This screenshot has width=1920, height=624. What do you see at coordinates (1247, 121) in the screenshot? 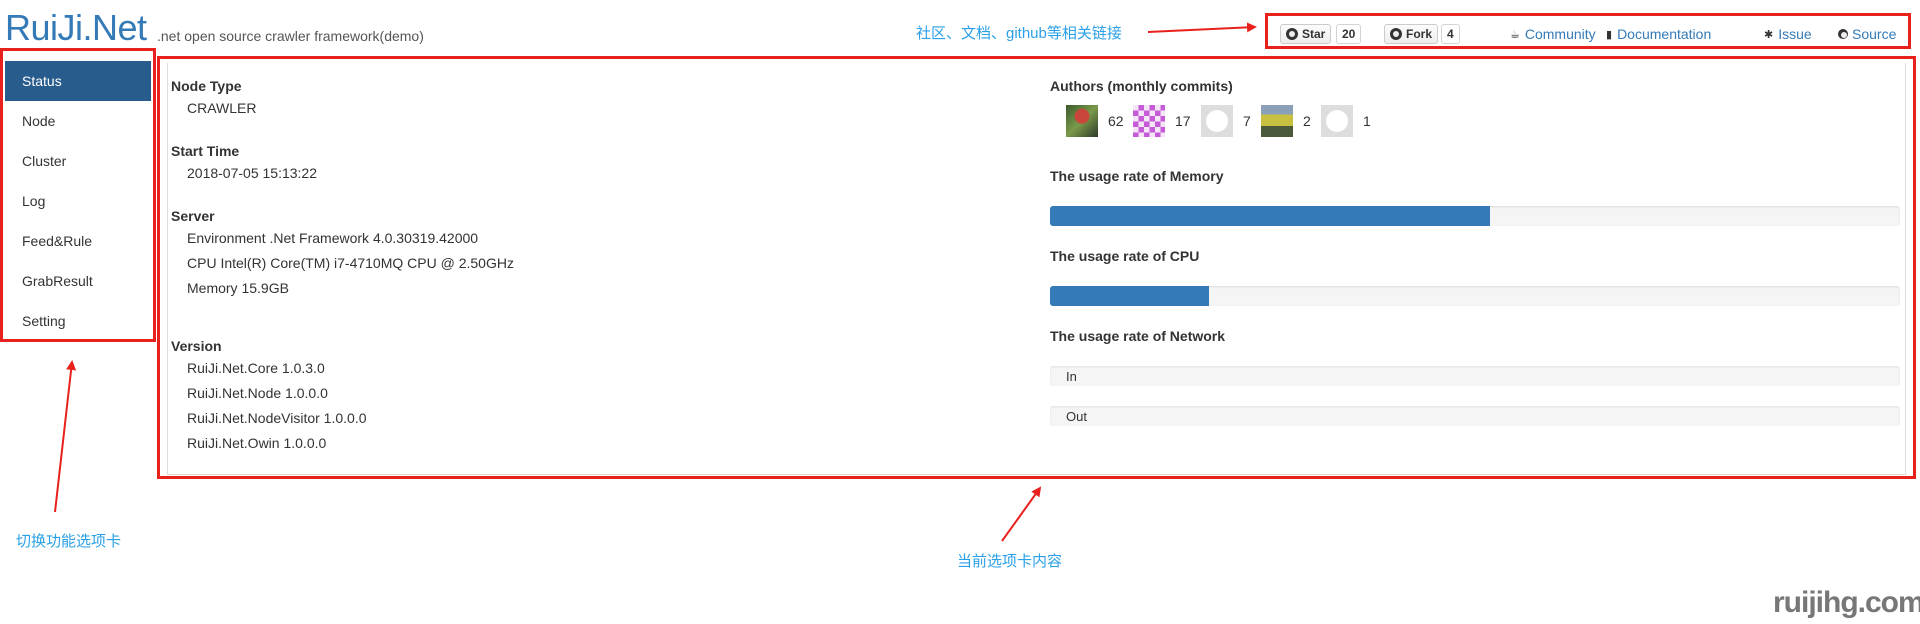
I see `author-commits: 7` at bounding box center [1247, 121].